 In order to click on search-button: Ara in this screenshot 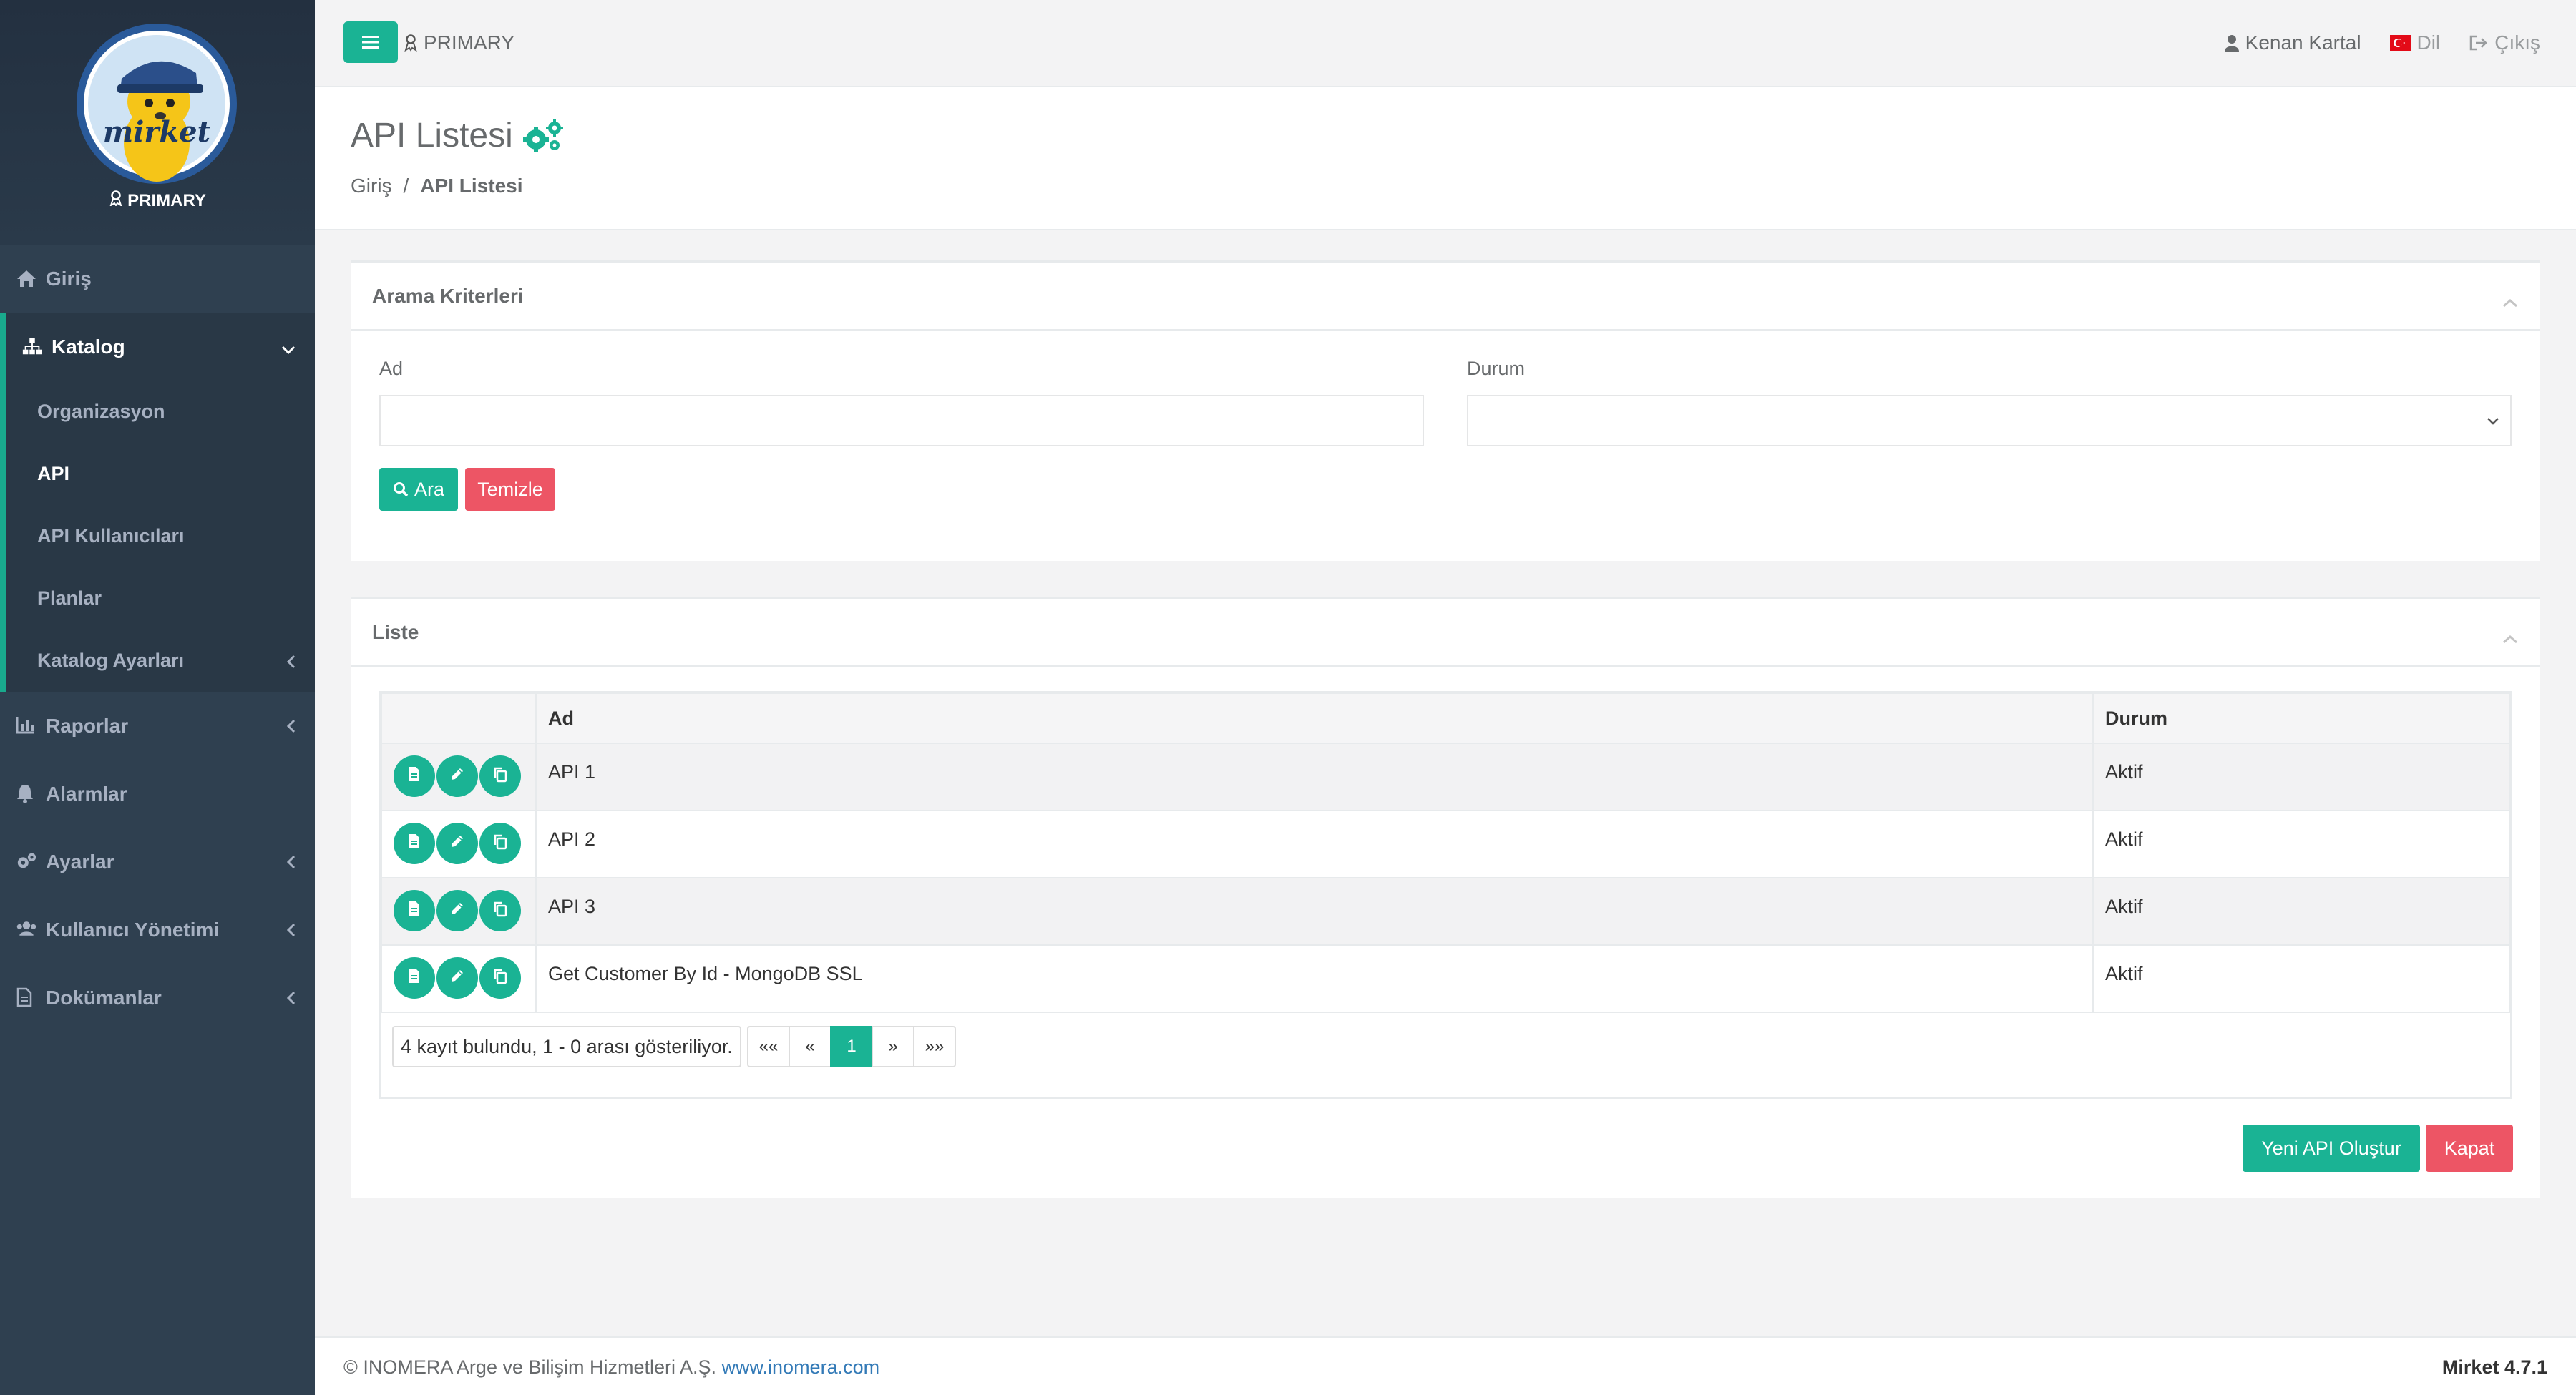, I will do `click(418, 489)`.